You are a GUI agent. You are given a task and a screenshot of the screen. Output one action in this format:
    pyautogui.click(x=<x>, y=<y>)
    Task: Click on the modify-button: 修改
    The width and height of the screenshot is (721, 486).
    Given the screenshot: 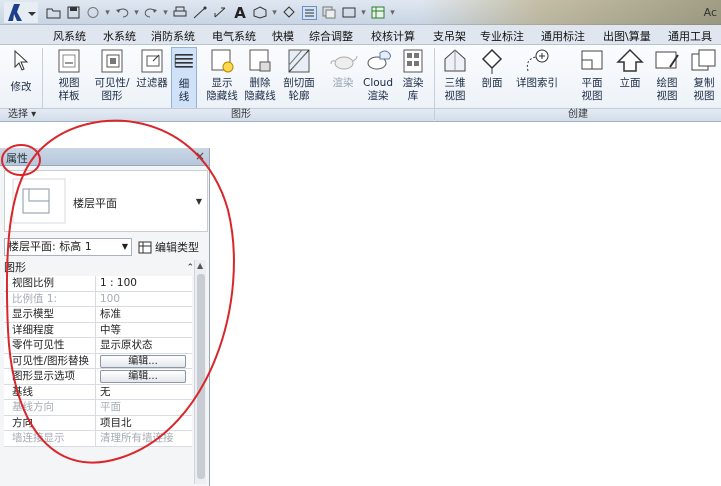 What is the action you would take?
    pyautogui.click(x=21, y=70)
    